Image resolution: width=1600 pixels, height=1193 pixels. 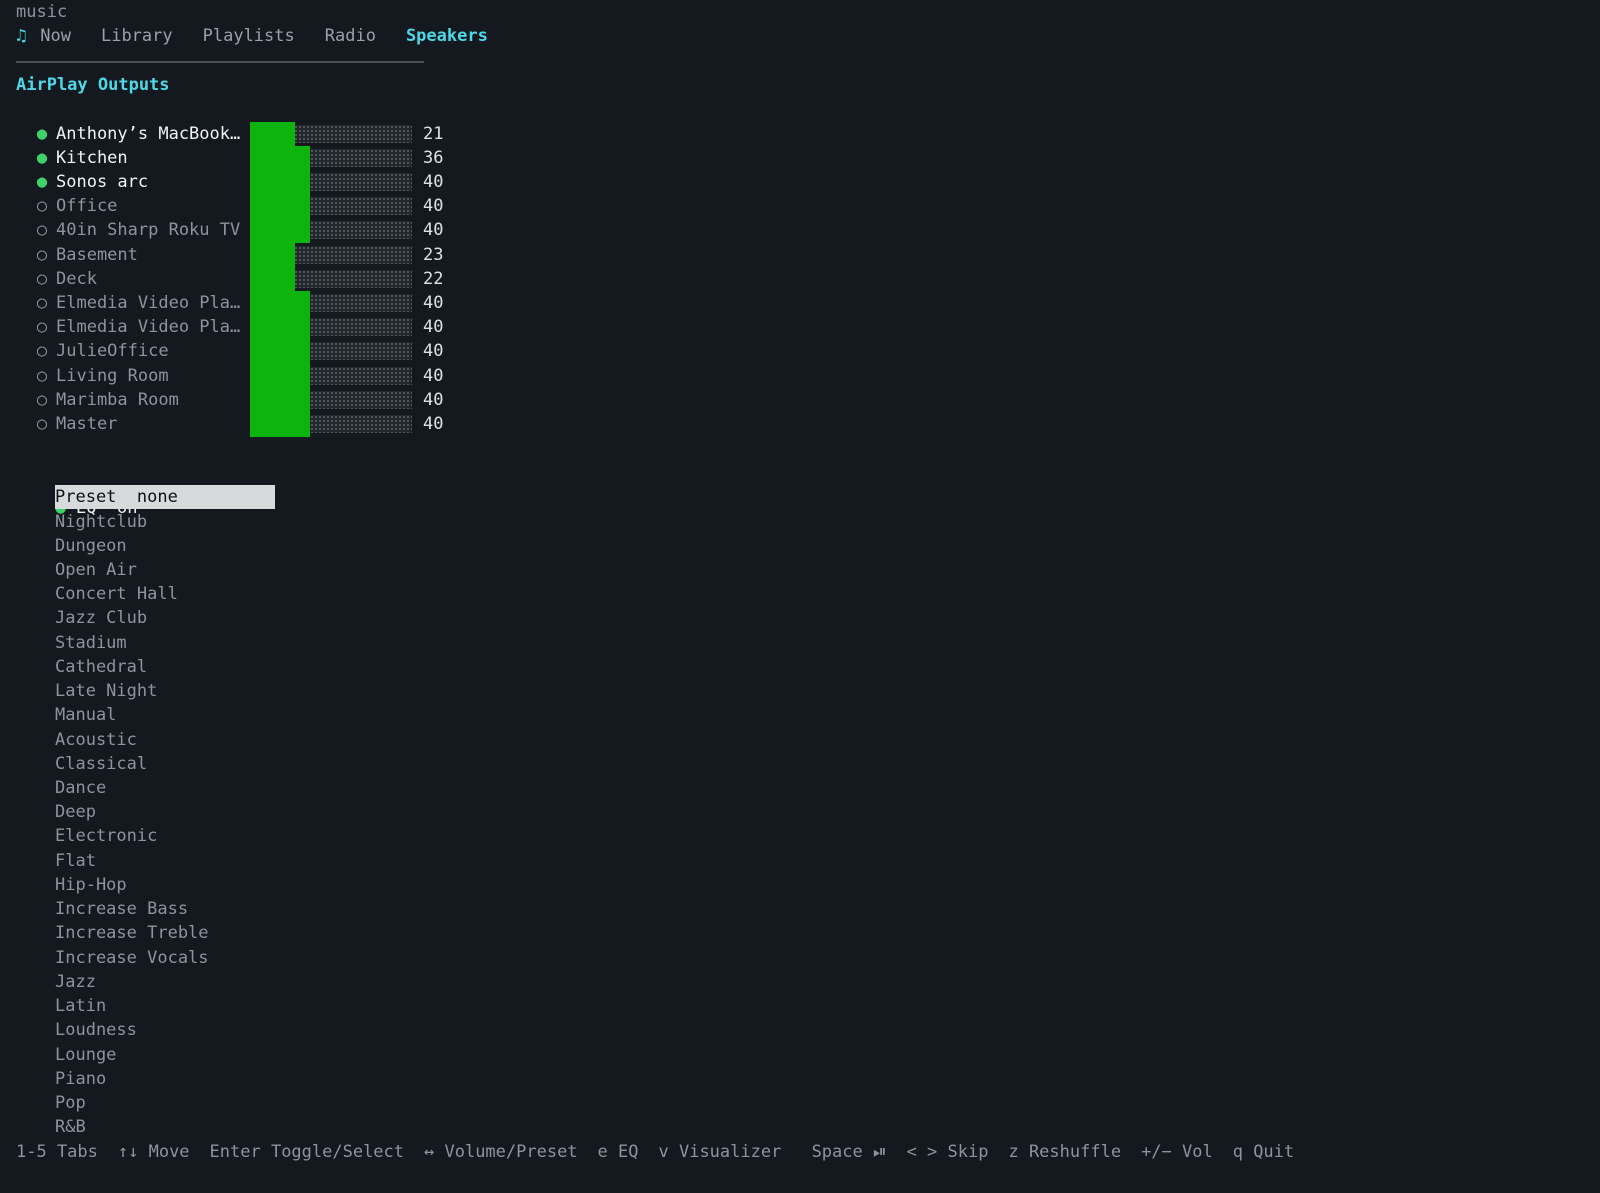 What do you see at coordinates (132, 933) in the screenshot?
I see `eq-preset-item: Increase Treble` at bounding box center [132, 933].